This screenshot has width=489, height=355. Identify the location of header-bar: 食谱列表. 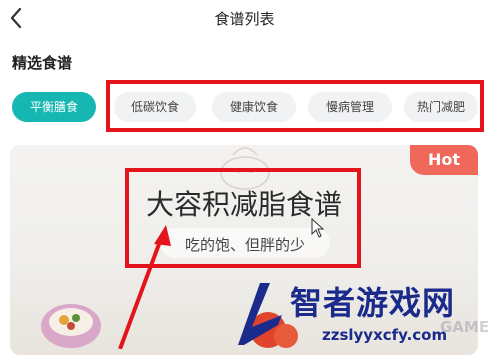
(244, 18).